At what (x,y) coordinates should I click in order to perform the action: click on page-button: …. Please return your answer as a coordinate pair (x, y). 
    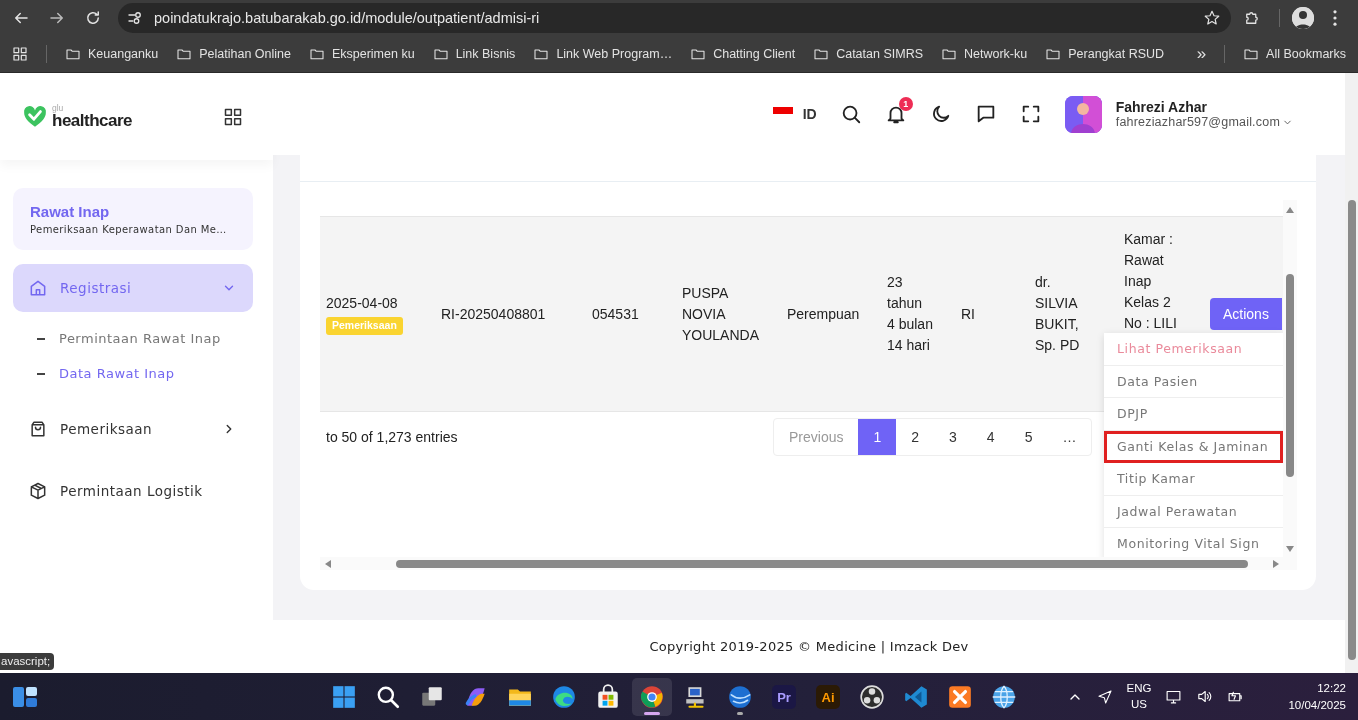
    Looking at the image, I should click on (1069, 437).